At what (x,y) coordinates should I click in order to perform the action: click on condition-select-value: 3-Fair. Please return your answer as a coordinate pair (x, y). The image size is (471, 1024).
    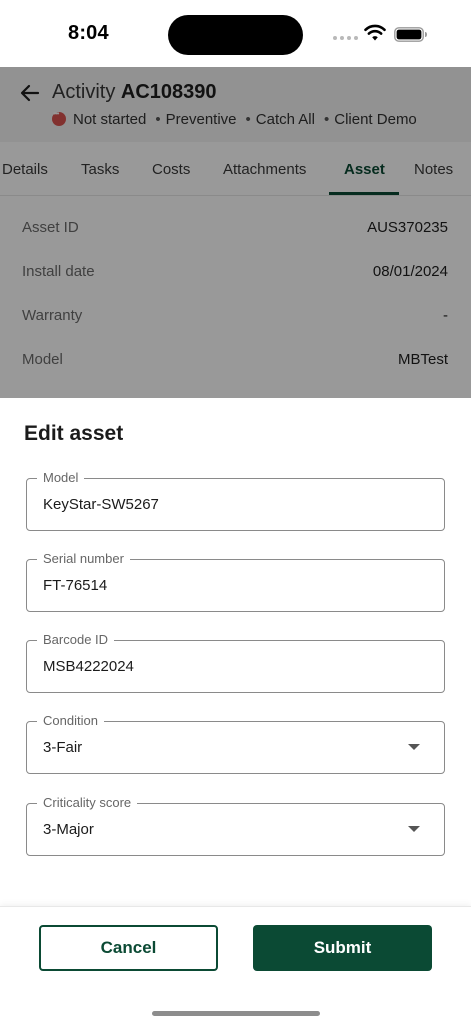
    Looking at the image, I should click on (62, 747).